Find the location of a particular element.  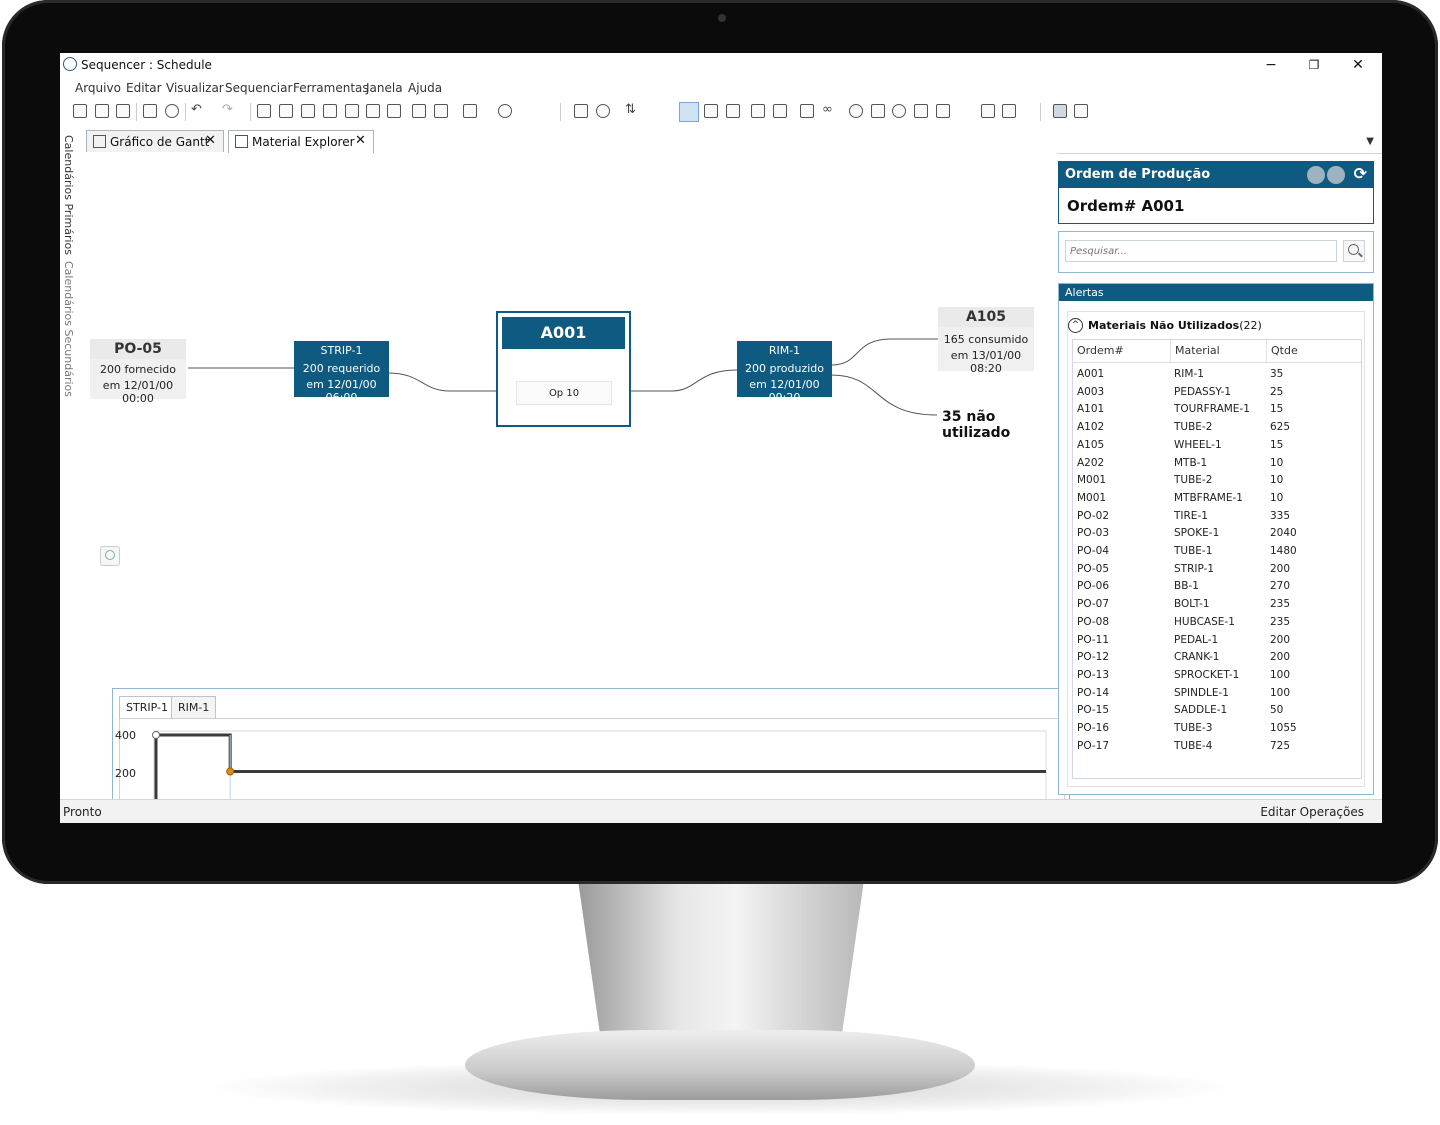

print-icon is located at coordinates (150, 111).